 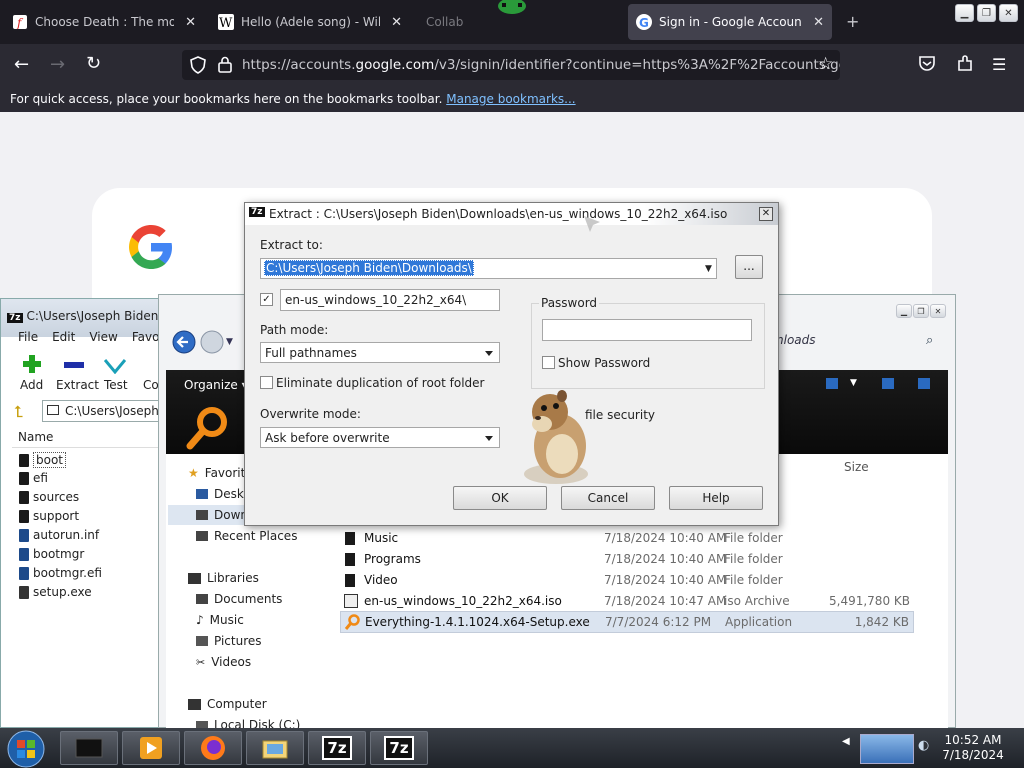 What do you see at coordinates (796, 340) in the screenshot?
I see `address-bar-text: nloads` at bounding box center [796, 340].